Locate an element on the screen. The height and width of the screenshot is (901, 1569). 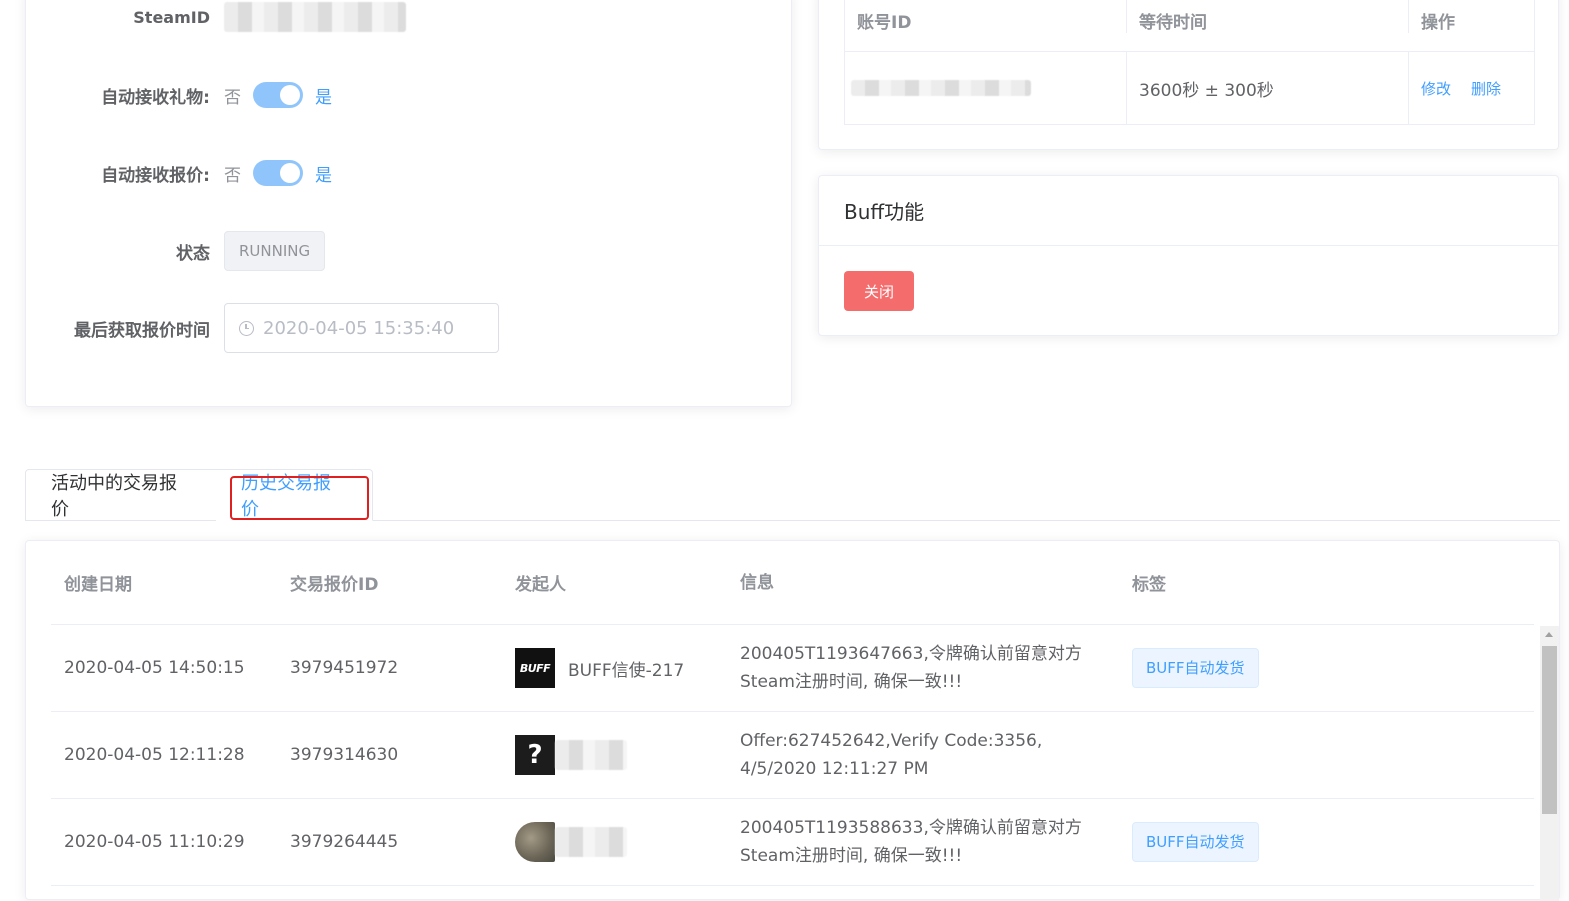
scroll-up-arrow-icon is located at coordinates (1549, 634).